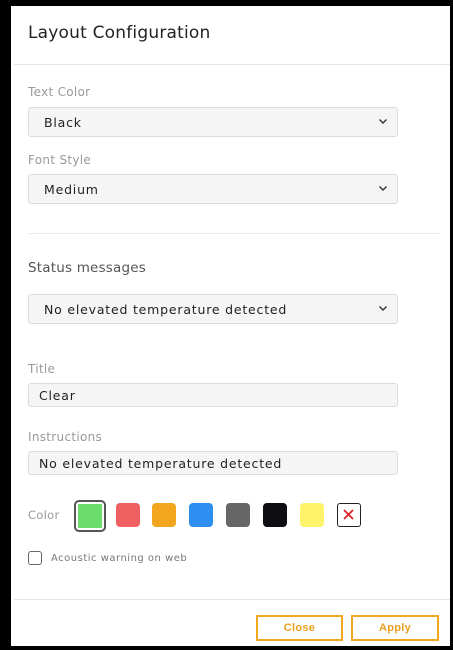 This screenshot has height=650, width=453. I want to click on title-input-value: Clear, so click(57, 395).